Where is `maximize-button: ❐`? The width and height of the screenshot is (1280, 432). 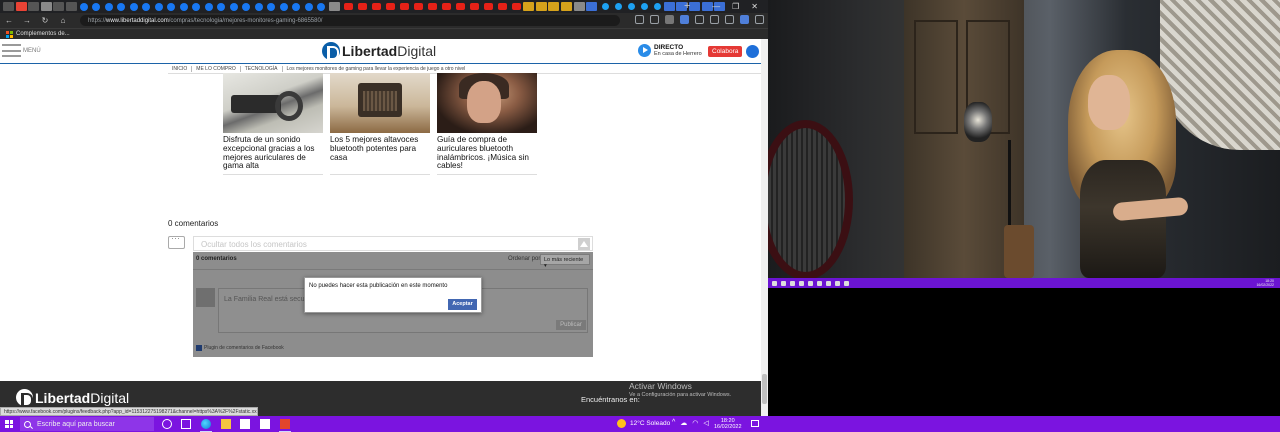
maximize-button: ❐ is located at coordinates (735, 6).